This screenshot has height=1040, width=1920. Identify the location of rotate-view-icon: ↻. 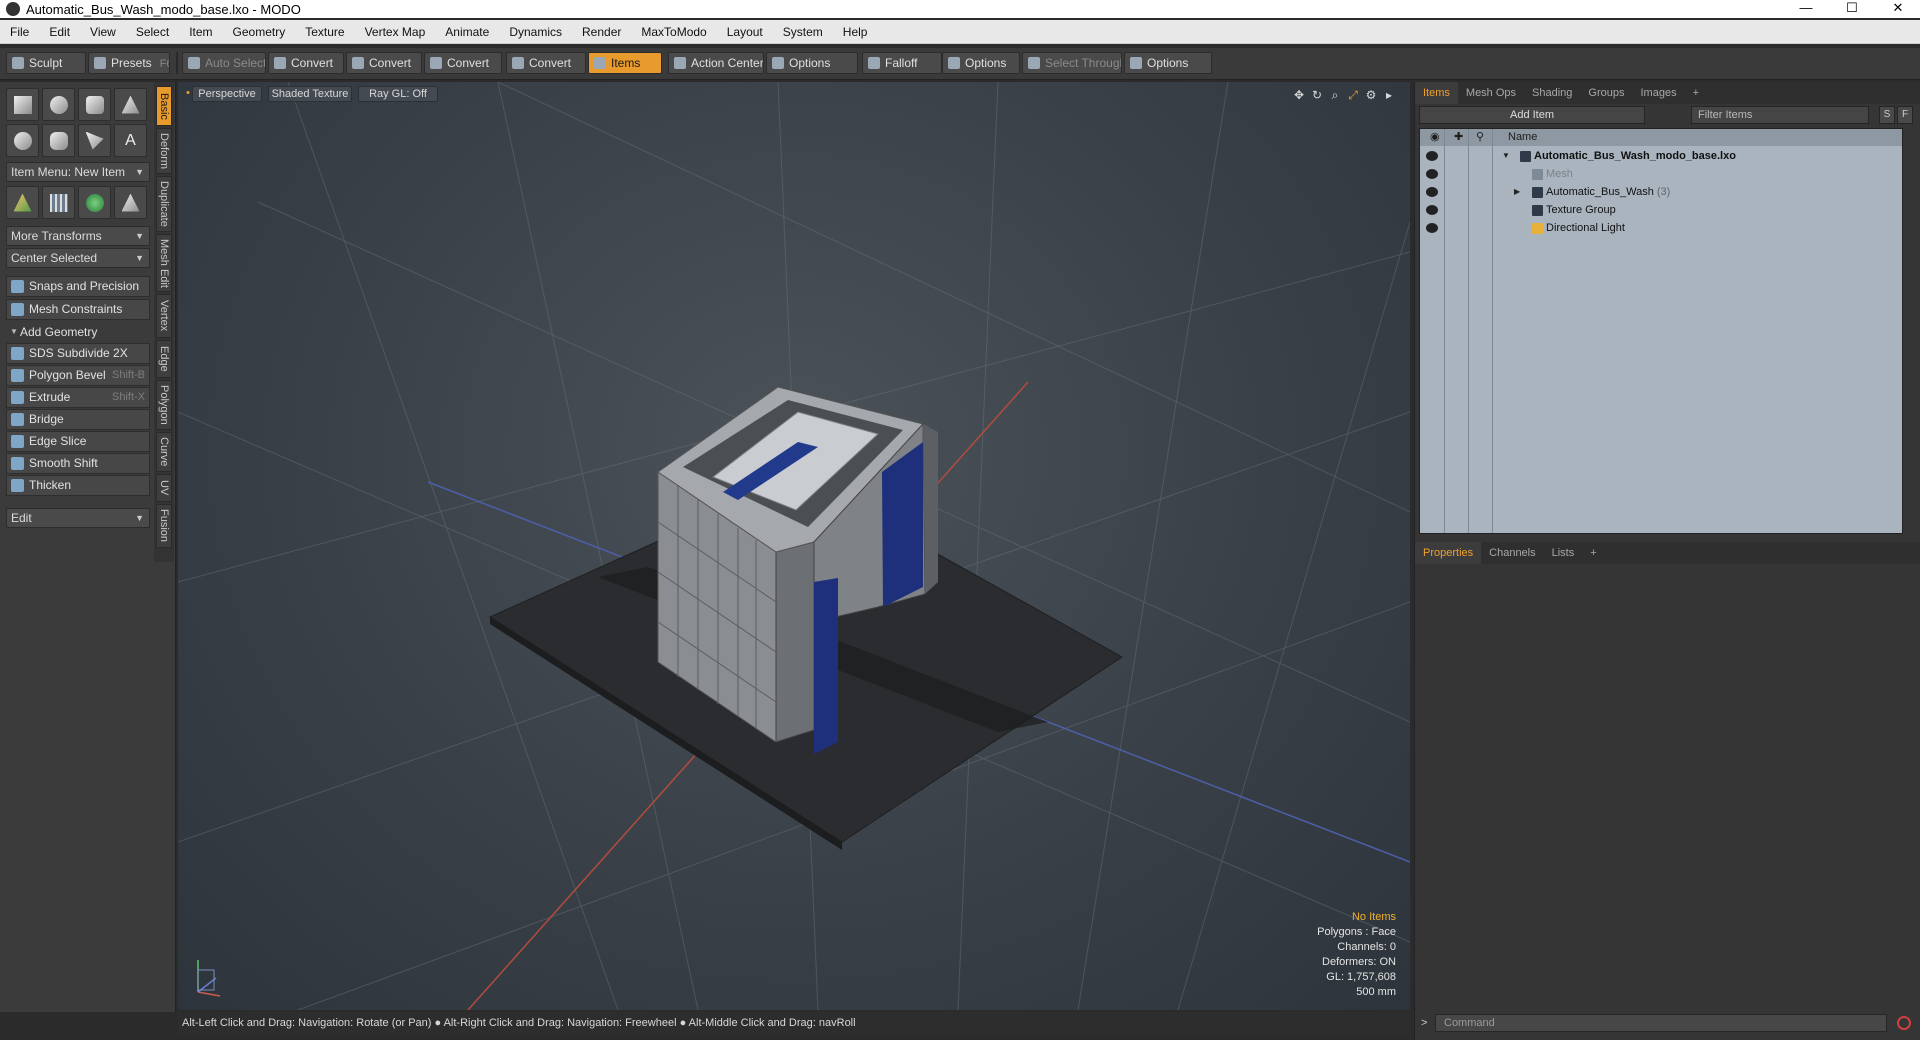
(1317, 95).